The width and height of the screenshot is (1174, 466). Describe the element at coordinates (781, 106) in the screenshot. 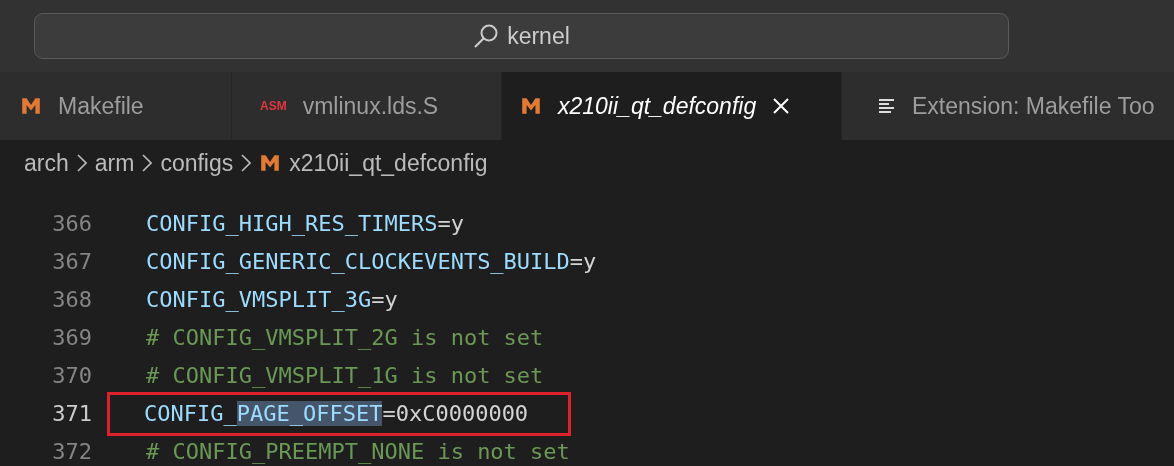

I see `close-icon` at that location.